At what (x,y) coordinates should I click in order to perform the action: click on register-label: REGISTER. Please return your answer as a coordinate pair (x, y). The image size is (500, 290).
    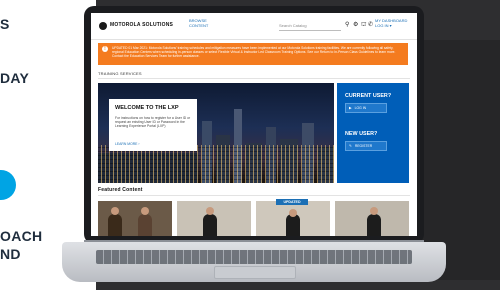
    Looking at the image, I should click on (363, 146).